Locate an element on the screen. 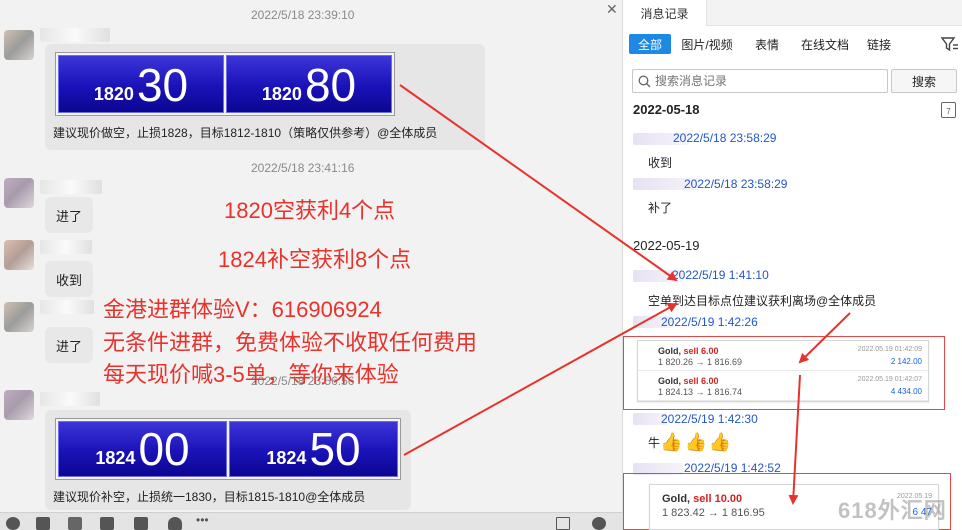 The width and height of the screenshot is (962, 530). bid-price-cell: 1824 00 is located at coordinates (142, 449).